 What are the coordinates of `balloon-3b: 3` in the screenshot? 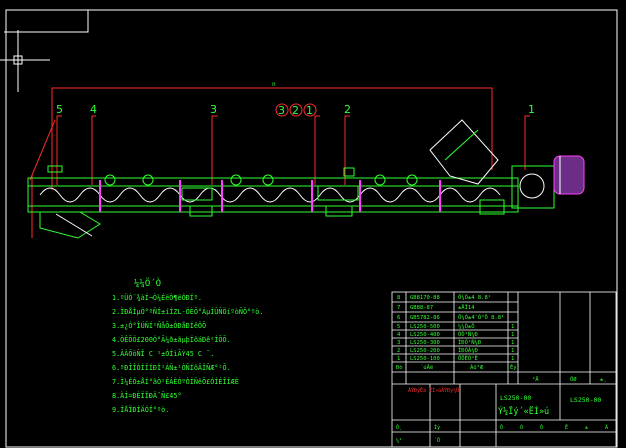 It's located at (281, 110).